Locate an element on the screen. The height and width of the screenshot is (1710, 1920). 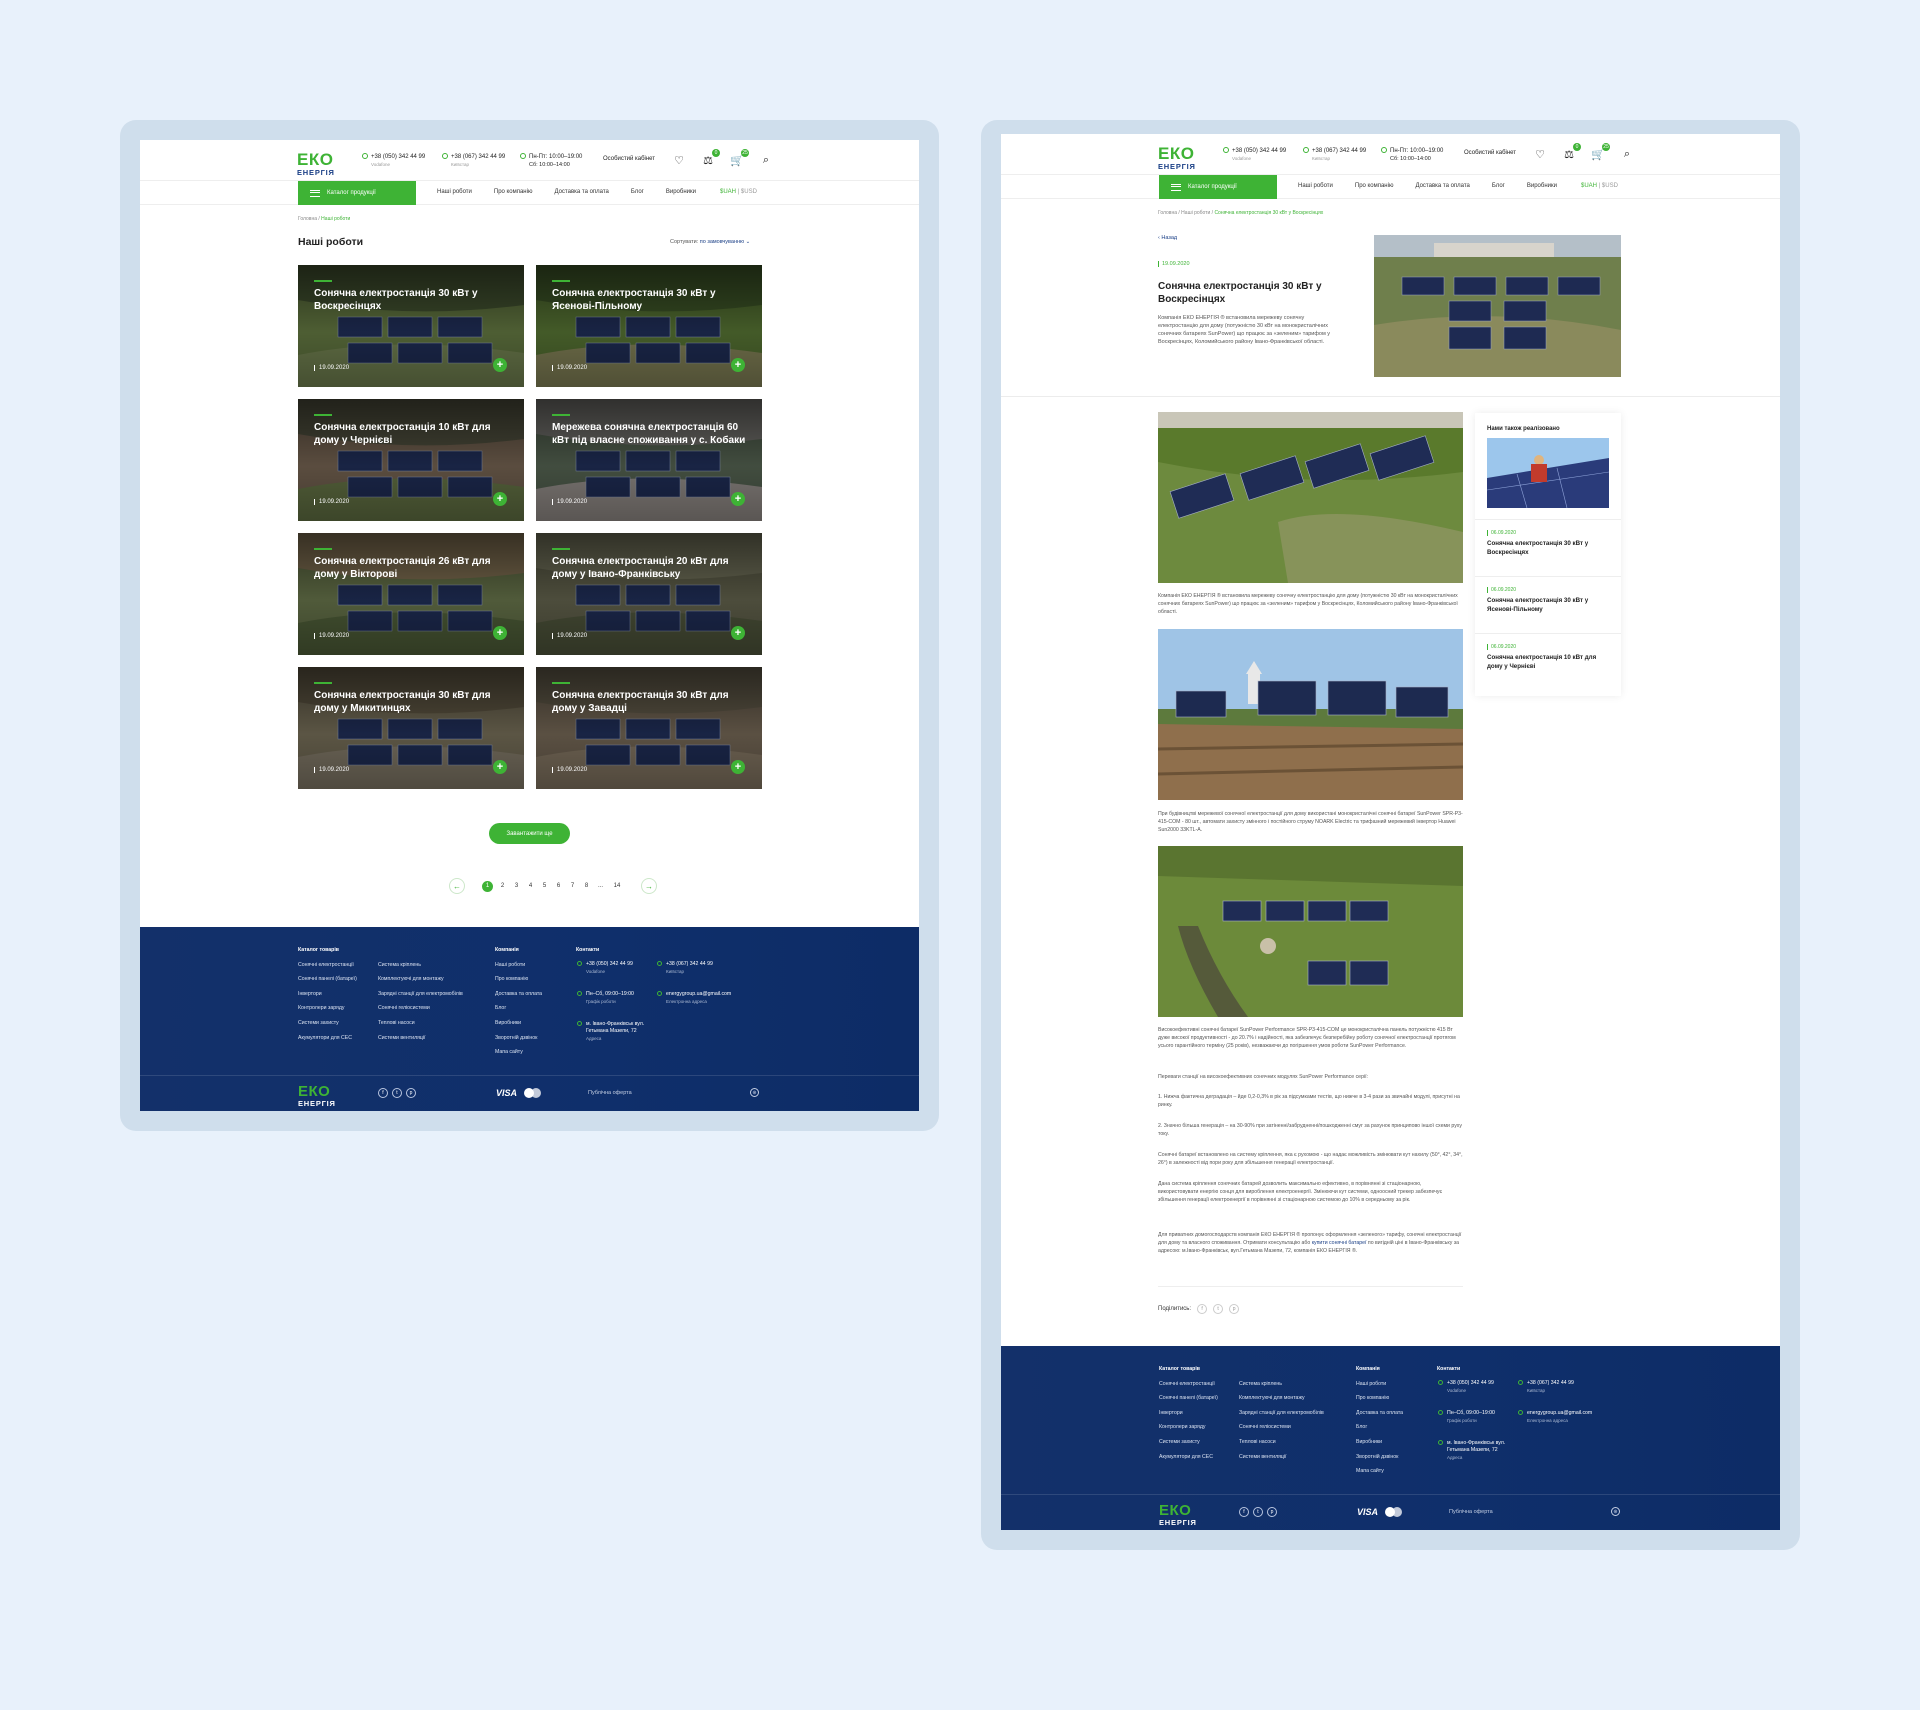
nav-item-brands: Виробники is located at coordinates (681, 192).